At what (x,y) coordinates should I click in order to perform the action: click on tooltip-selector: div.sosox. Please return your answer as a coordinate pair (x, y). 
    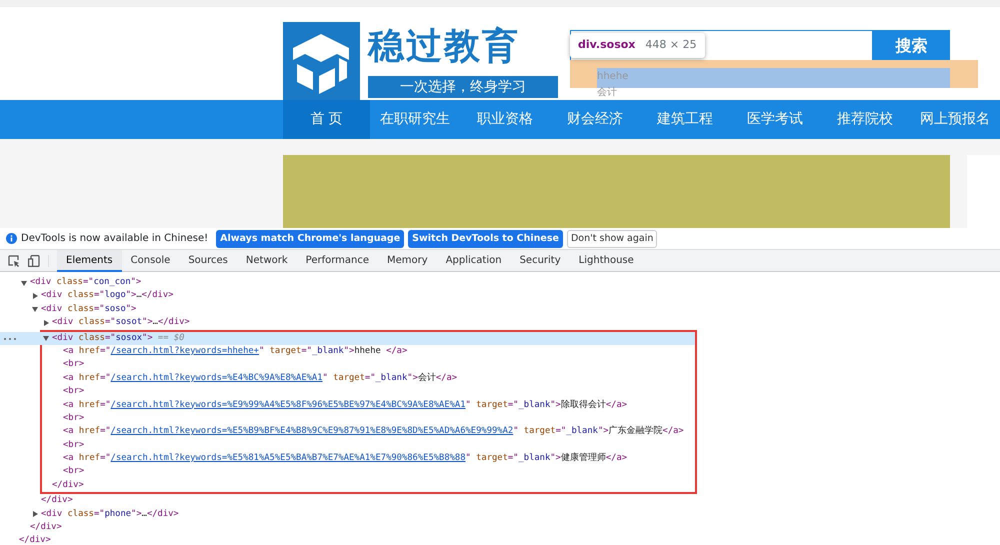
    Looking at the image, I should click on (607, 45).